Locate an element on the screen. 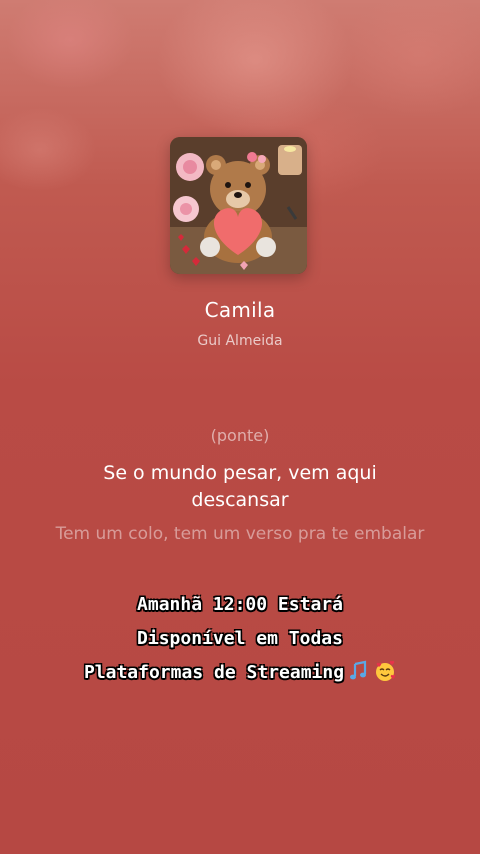  artist-name: Gui Almeida is located at coordinates (240, 341).